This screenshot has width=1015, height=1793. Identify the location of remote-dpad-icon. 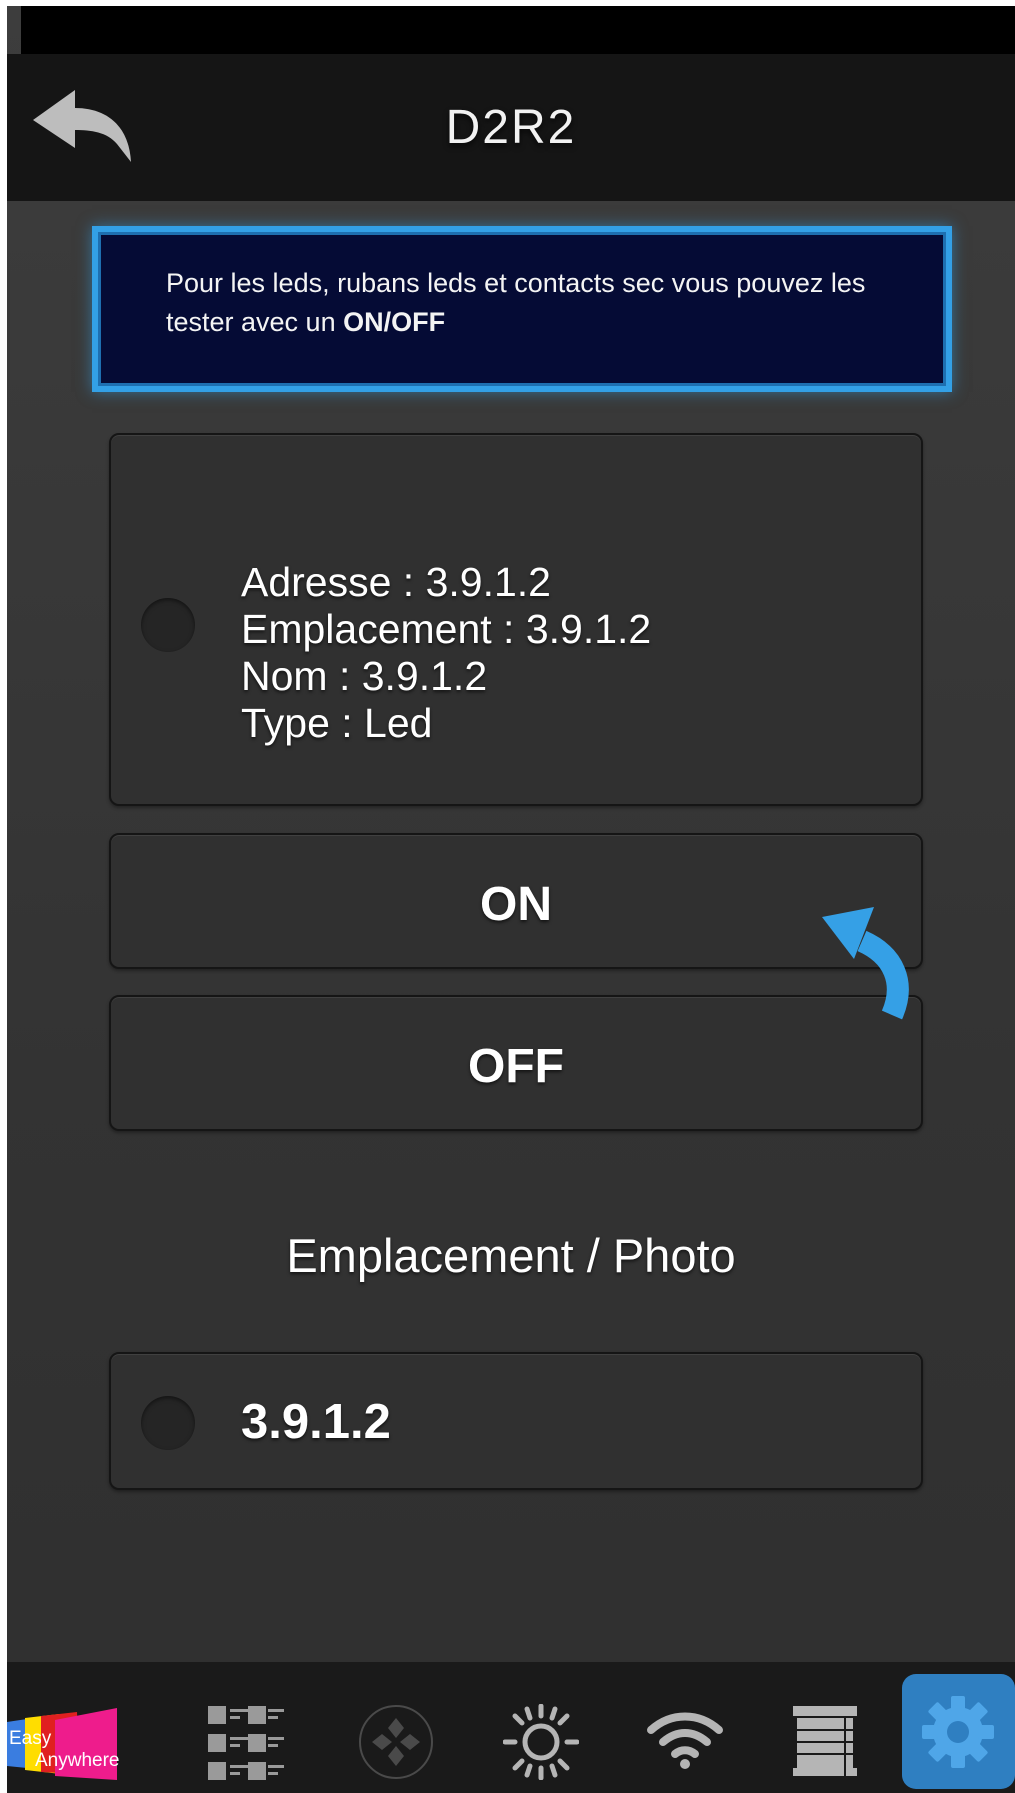
(396, 1742).